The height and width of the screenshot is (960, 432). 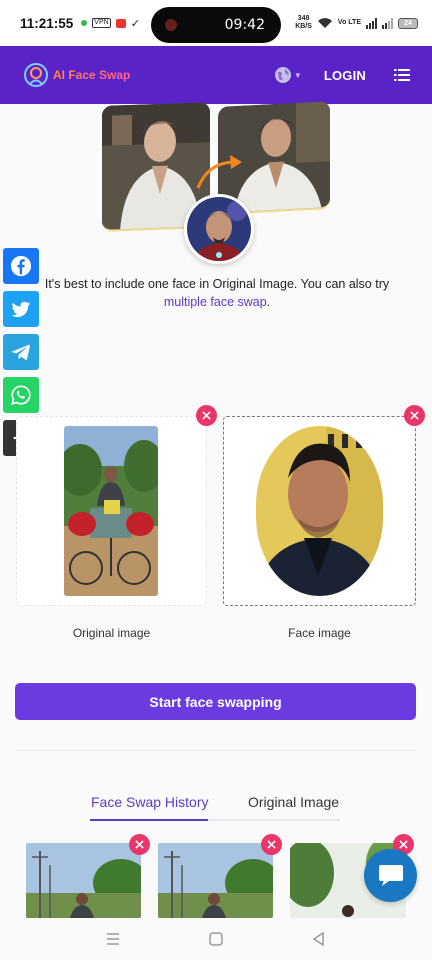 What do you see at coordinates (268, 302) in the screenshot?
I see `info-text-suffix: .` at bounding box center [268, 302].